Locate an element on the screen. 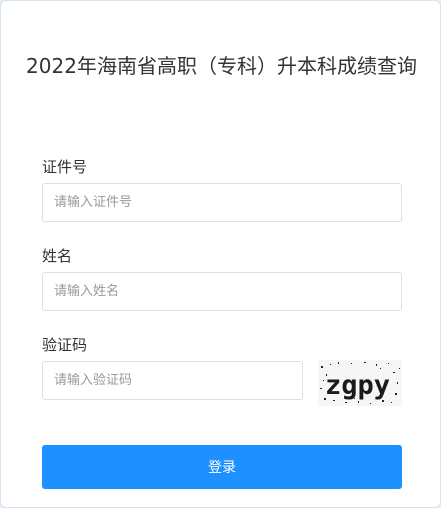 The image size is (441, 508). captcha-image: zgpy is located at coordinates (360, 383).